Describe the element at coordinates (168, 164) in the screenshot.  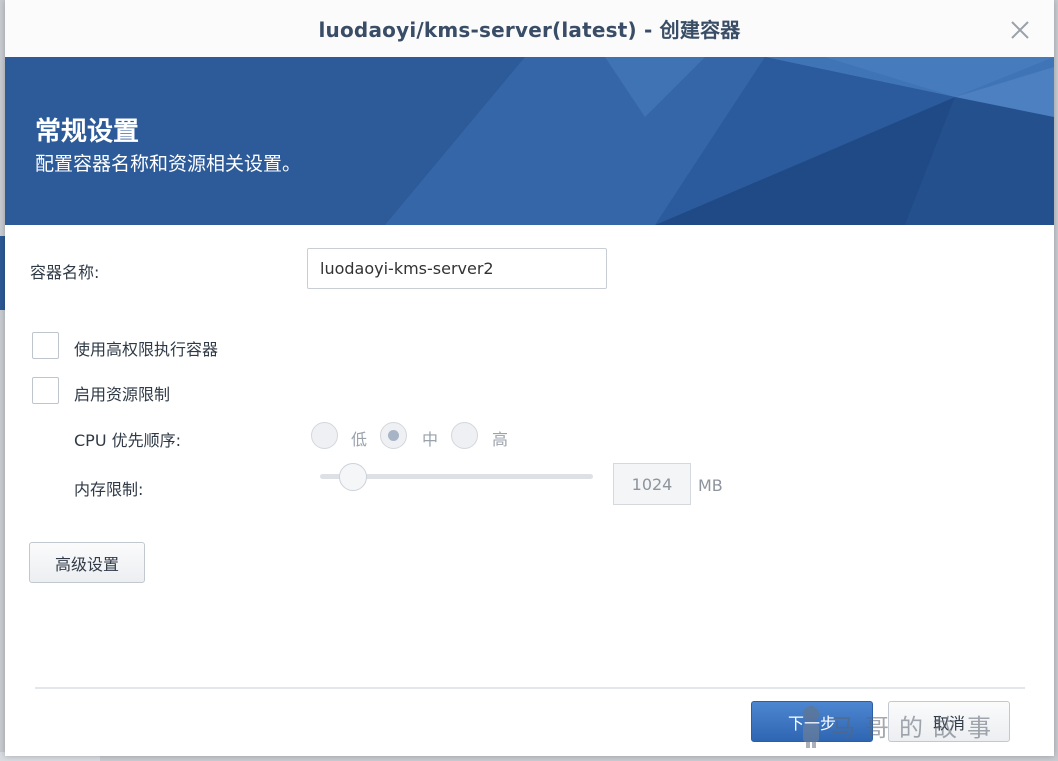
I see `banner-subtitle: 配置容器名称和资源相关设置。` at that location.